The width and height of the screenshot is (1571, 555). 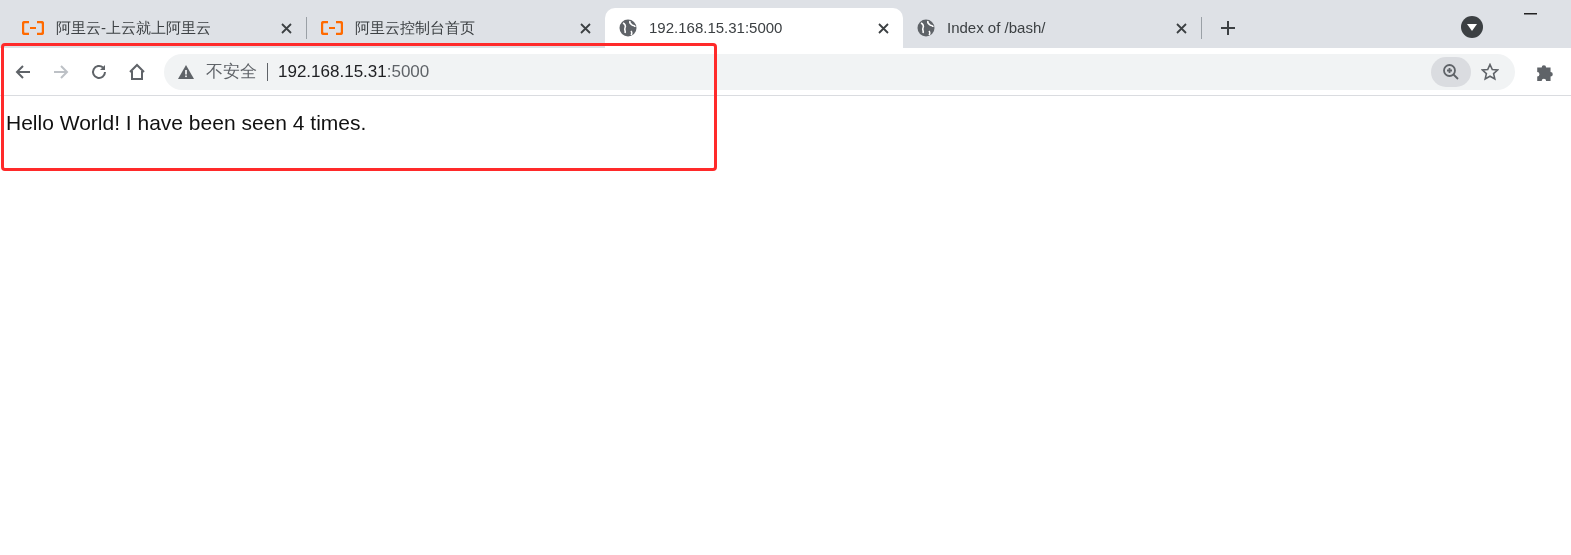 I want to click on tab-search-button, so click(x=1472, y=27).